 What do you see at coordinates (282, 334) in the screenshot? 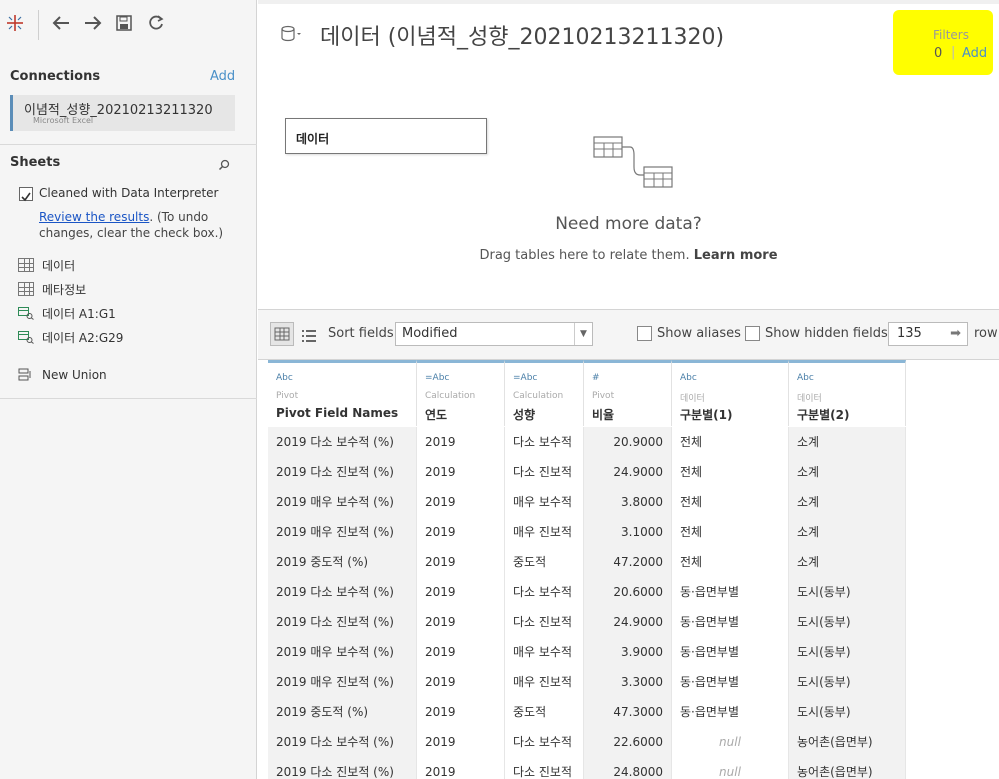
I see `grid-view-button` at bounding box center [282, 334].